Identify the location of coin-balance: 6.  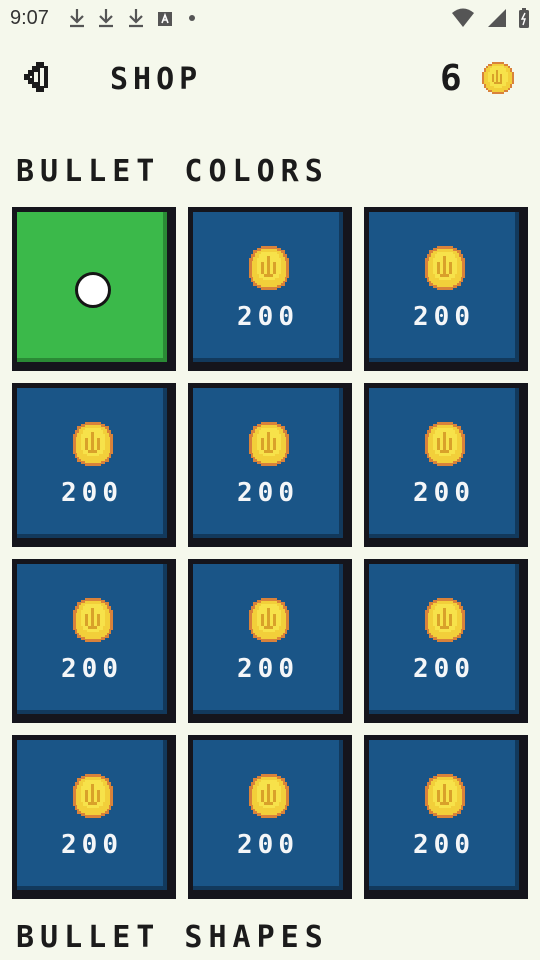
(451, 78).